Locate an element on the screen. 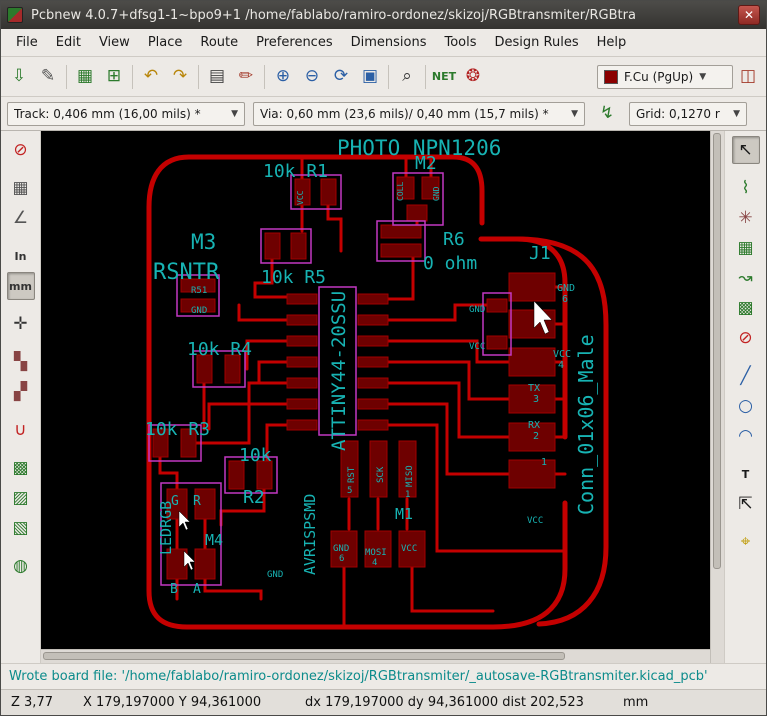 The width and height of the screenshot is (767, 716). zone-show-icon: ▩ is located at coordinates (21, 468).